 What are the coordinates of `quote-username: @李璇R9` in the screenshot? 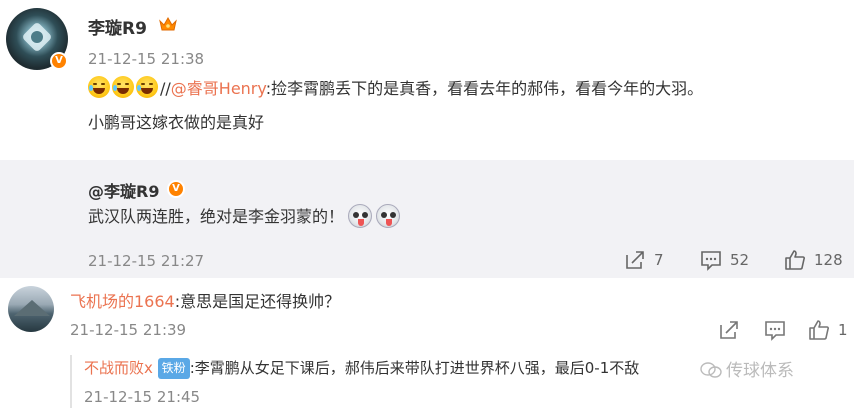 It's located at (123, 190).